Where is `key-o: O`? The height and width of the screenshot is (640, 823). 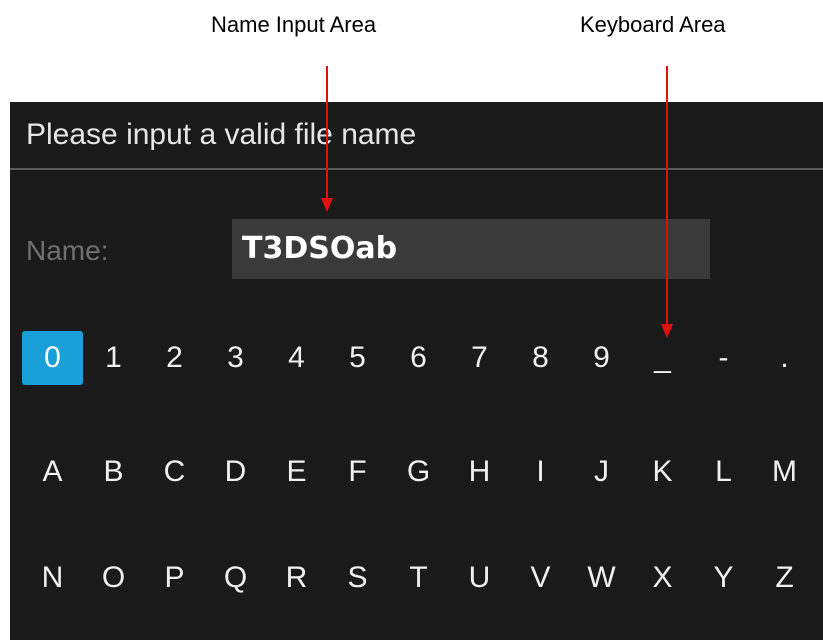 key-o: O is located at coordinates (113, 578).